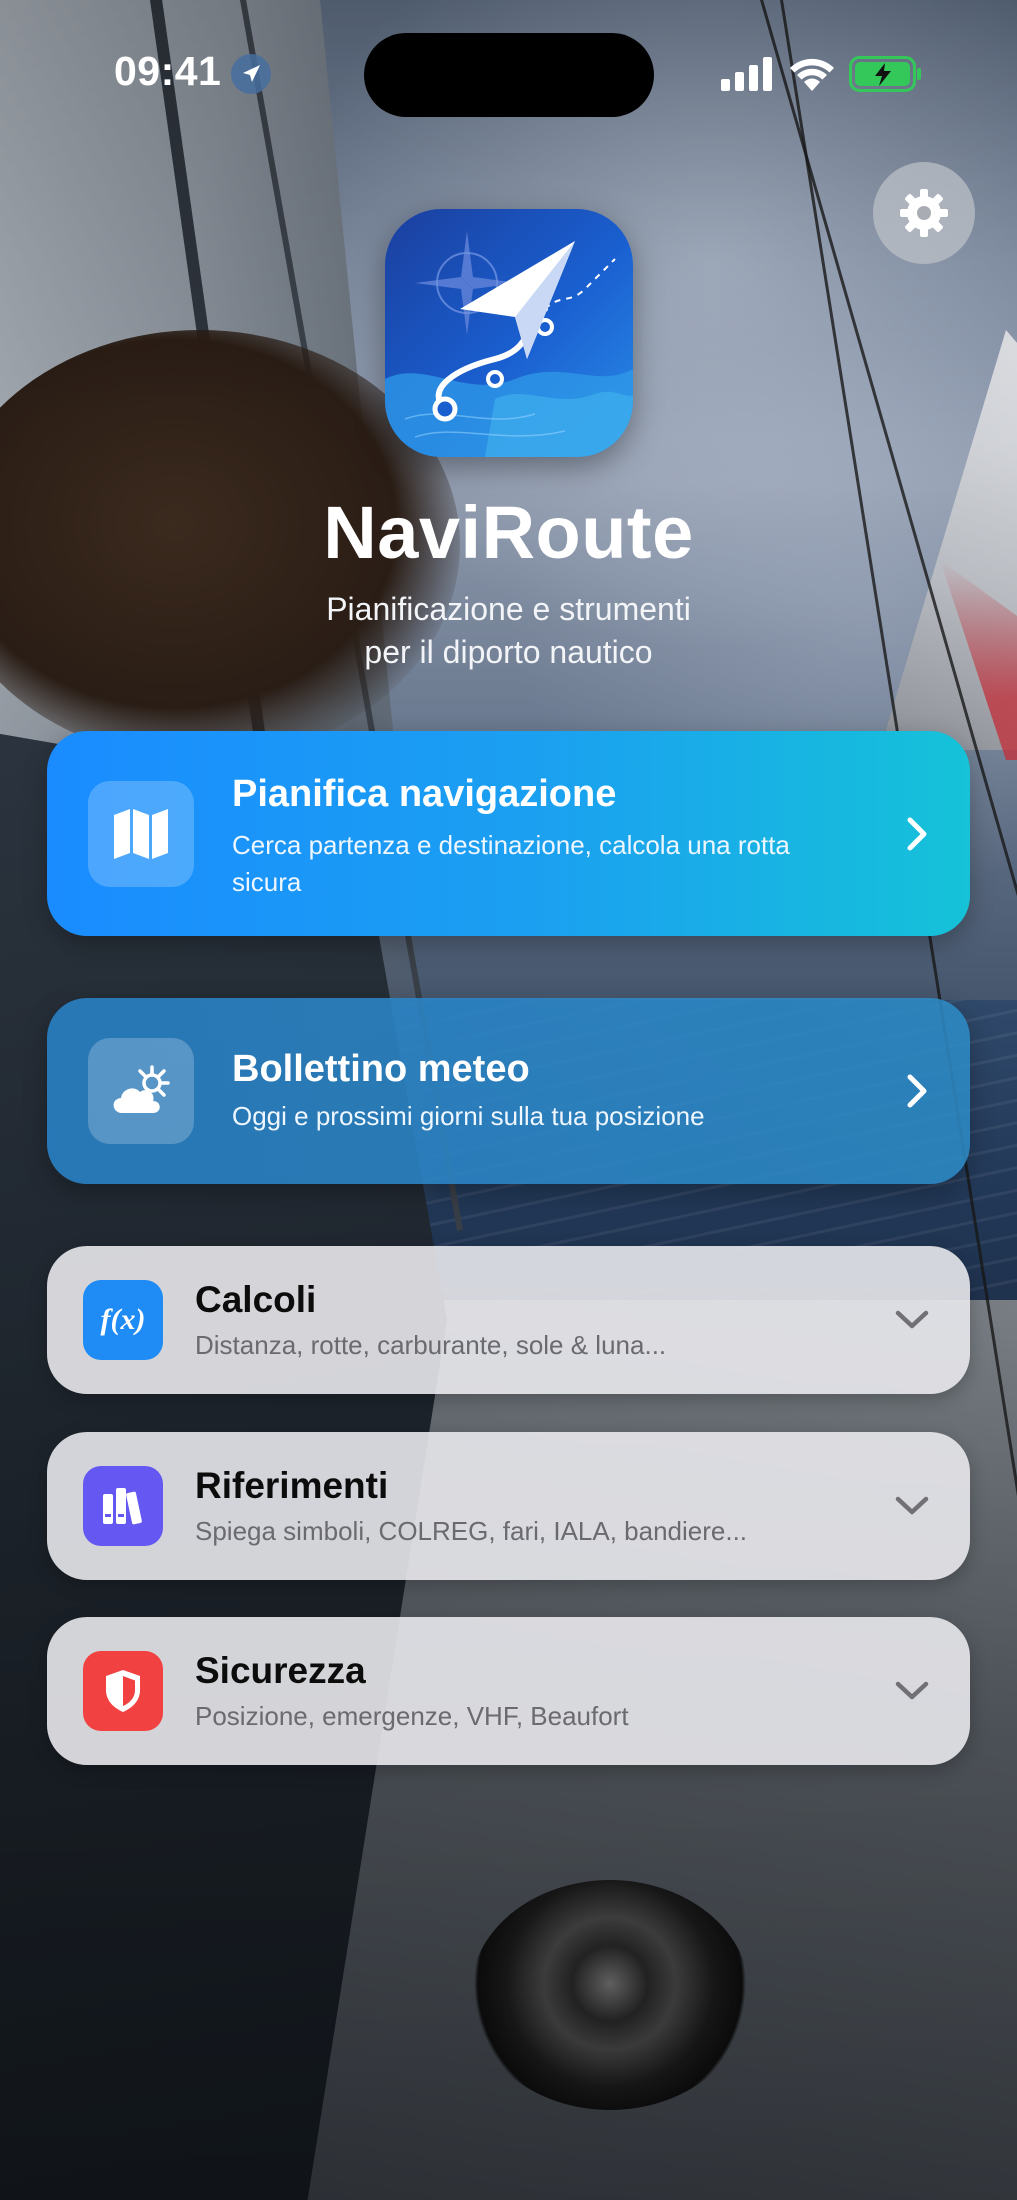 This screenshot has width=1017, height=2200. I want to click on safety-description: Posizione, emergenze, VHF, Beaufort, so click(412, 1716).